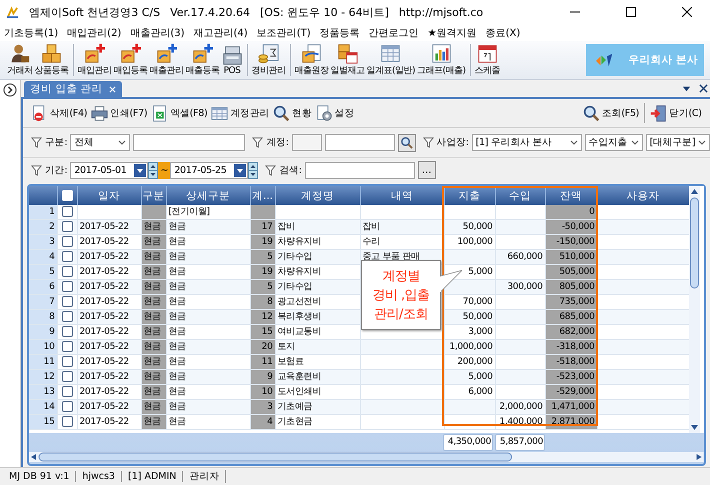 This screenshot has width=710, height=485. Describe the element at coordinates (268, 60) in the screenshot. I see `toolbar-button: 경비관리` at that location.